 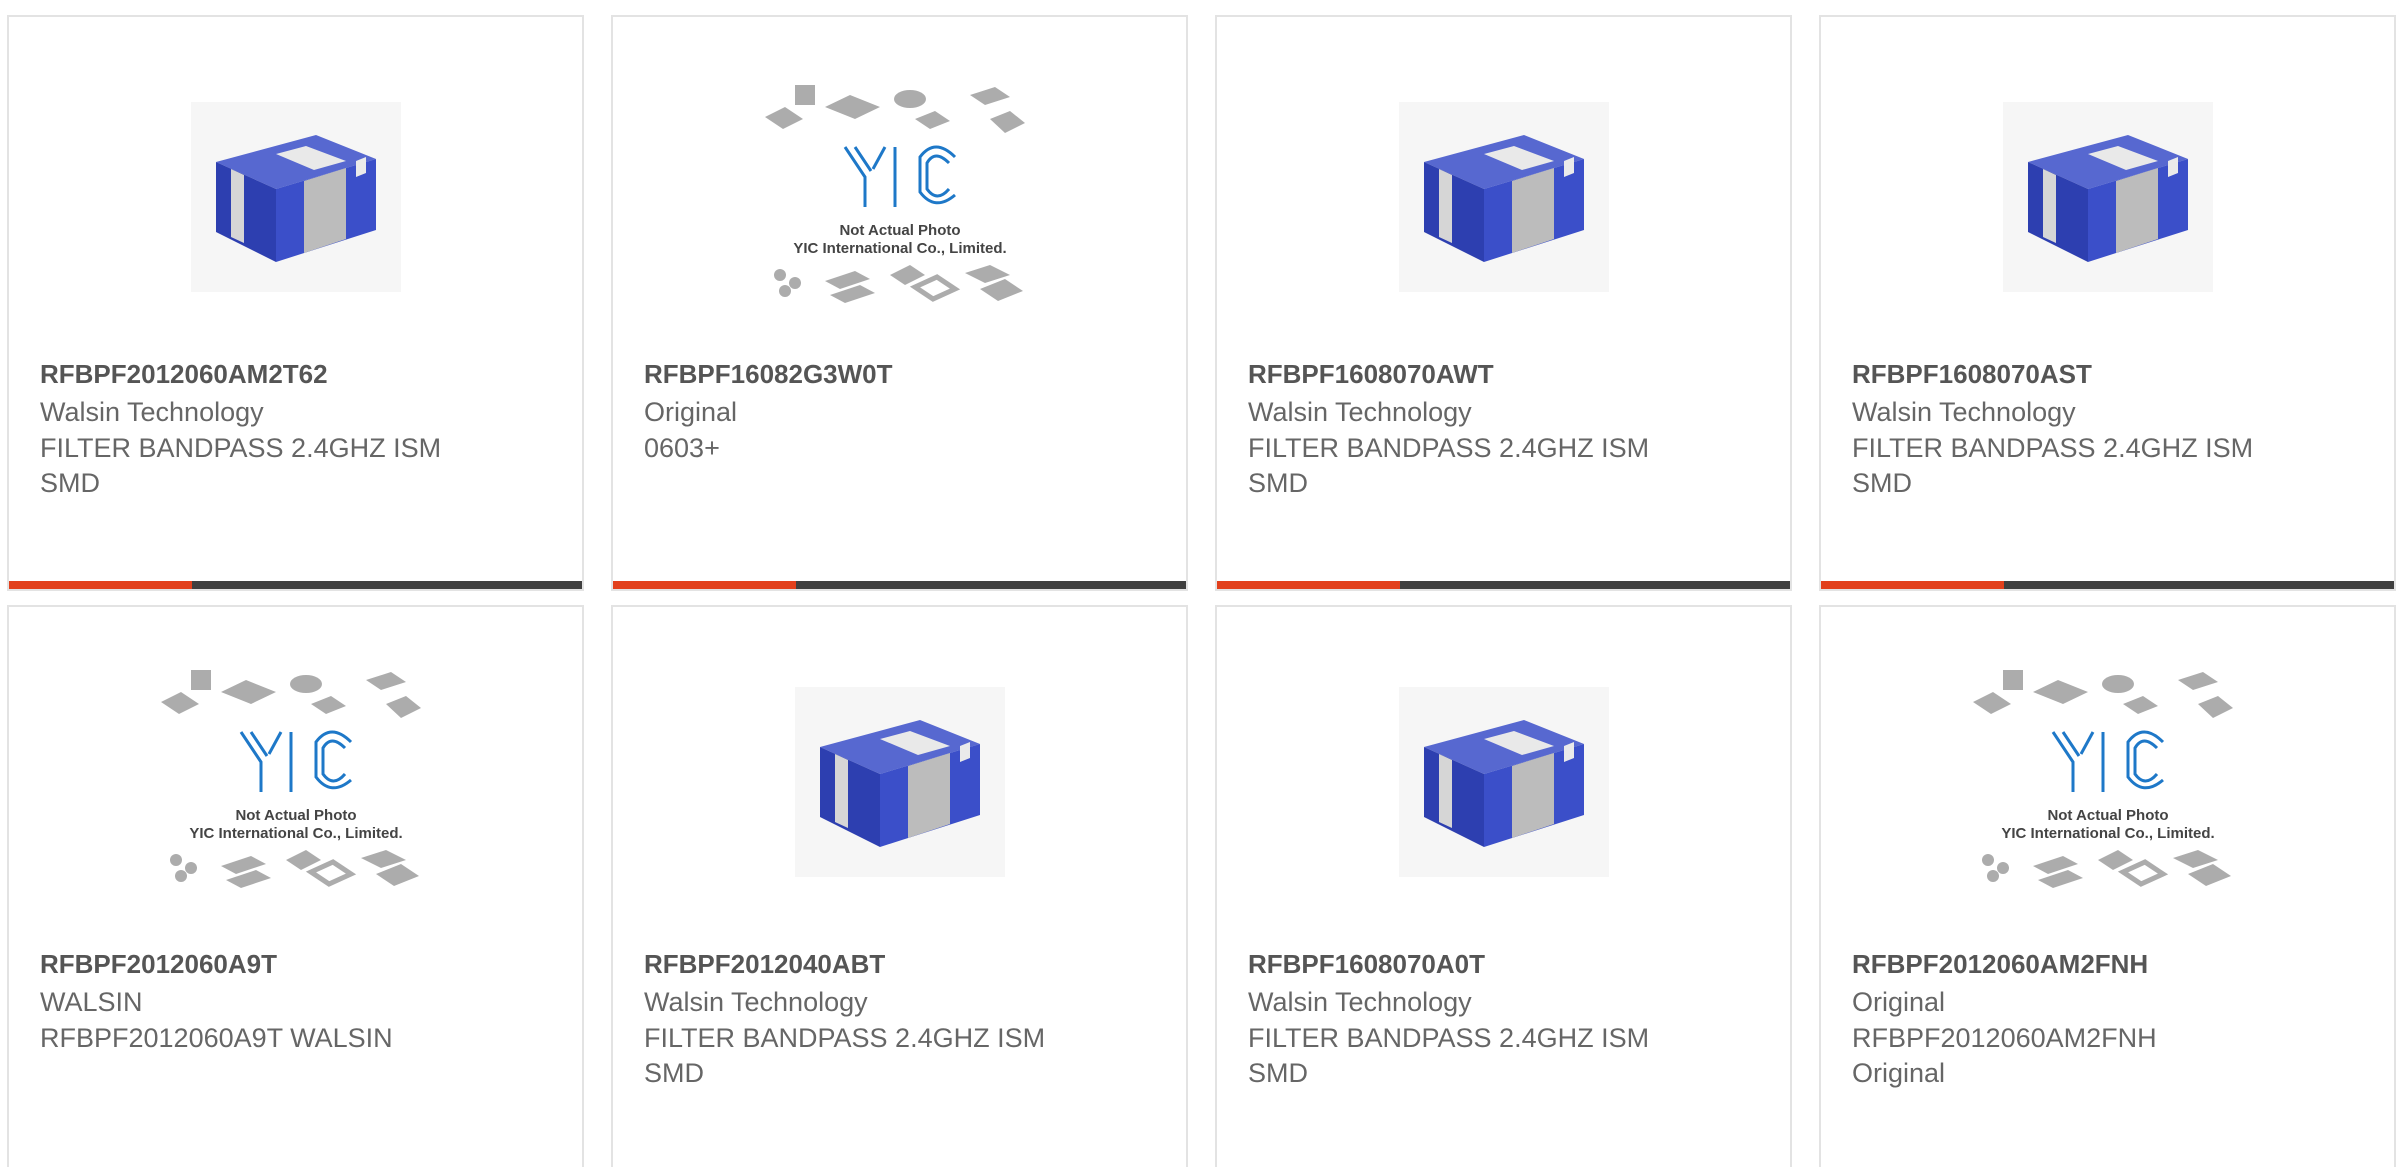 What do you see at coordinates (682, 448) in the screenshot?
I see `description: 0603+` at bounding box center [682, 448].